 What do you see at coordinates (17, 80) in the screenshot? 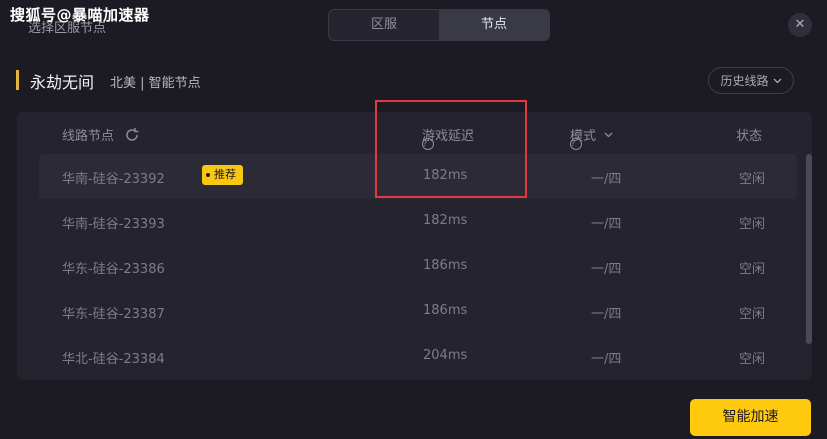
I see `title-accent-bar` at bounding box center [17, 80].